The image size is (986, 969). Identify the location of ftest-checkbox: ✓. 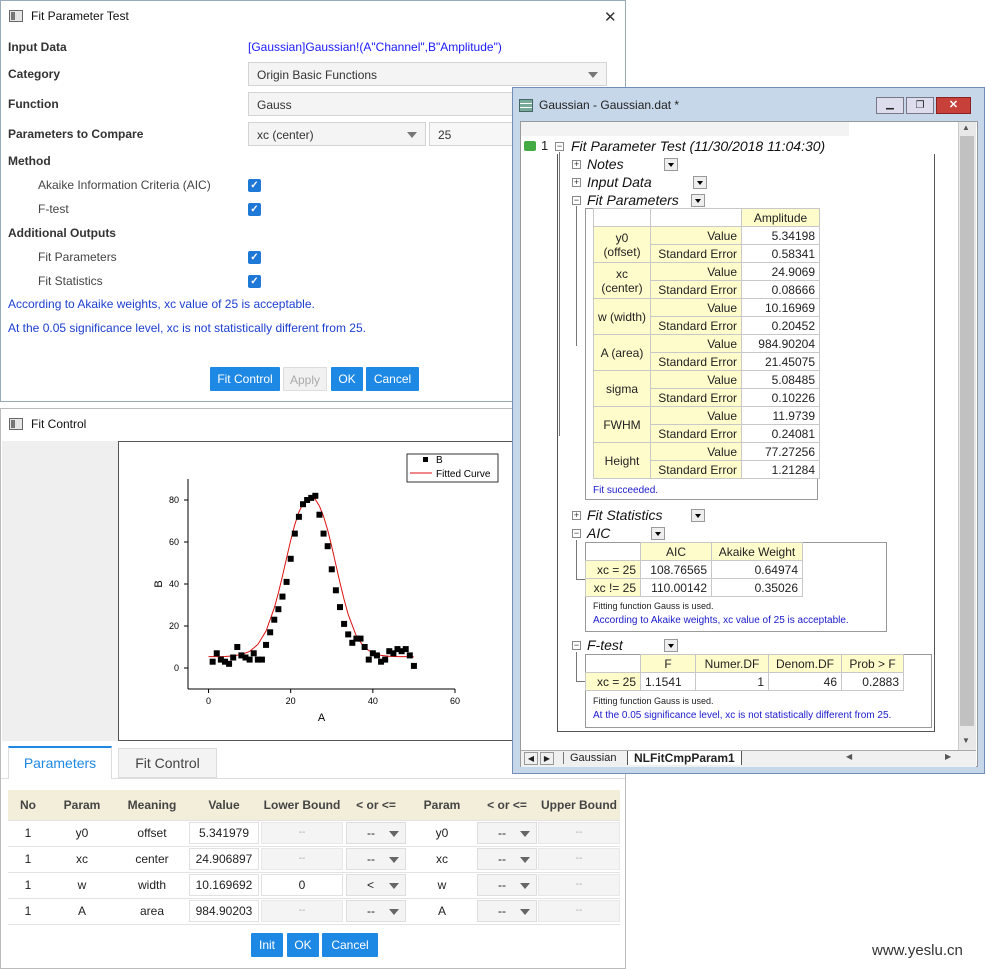
(254, 209).